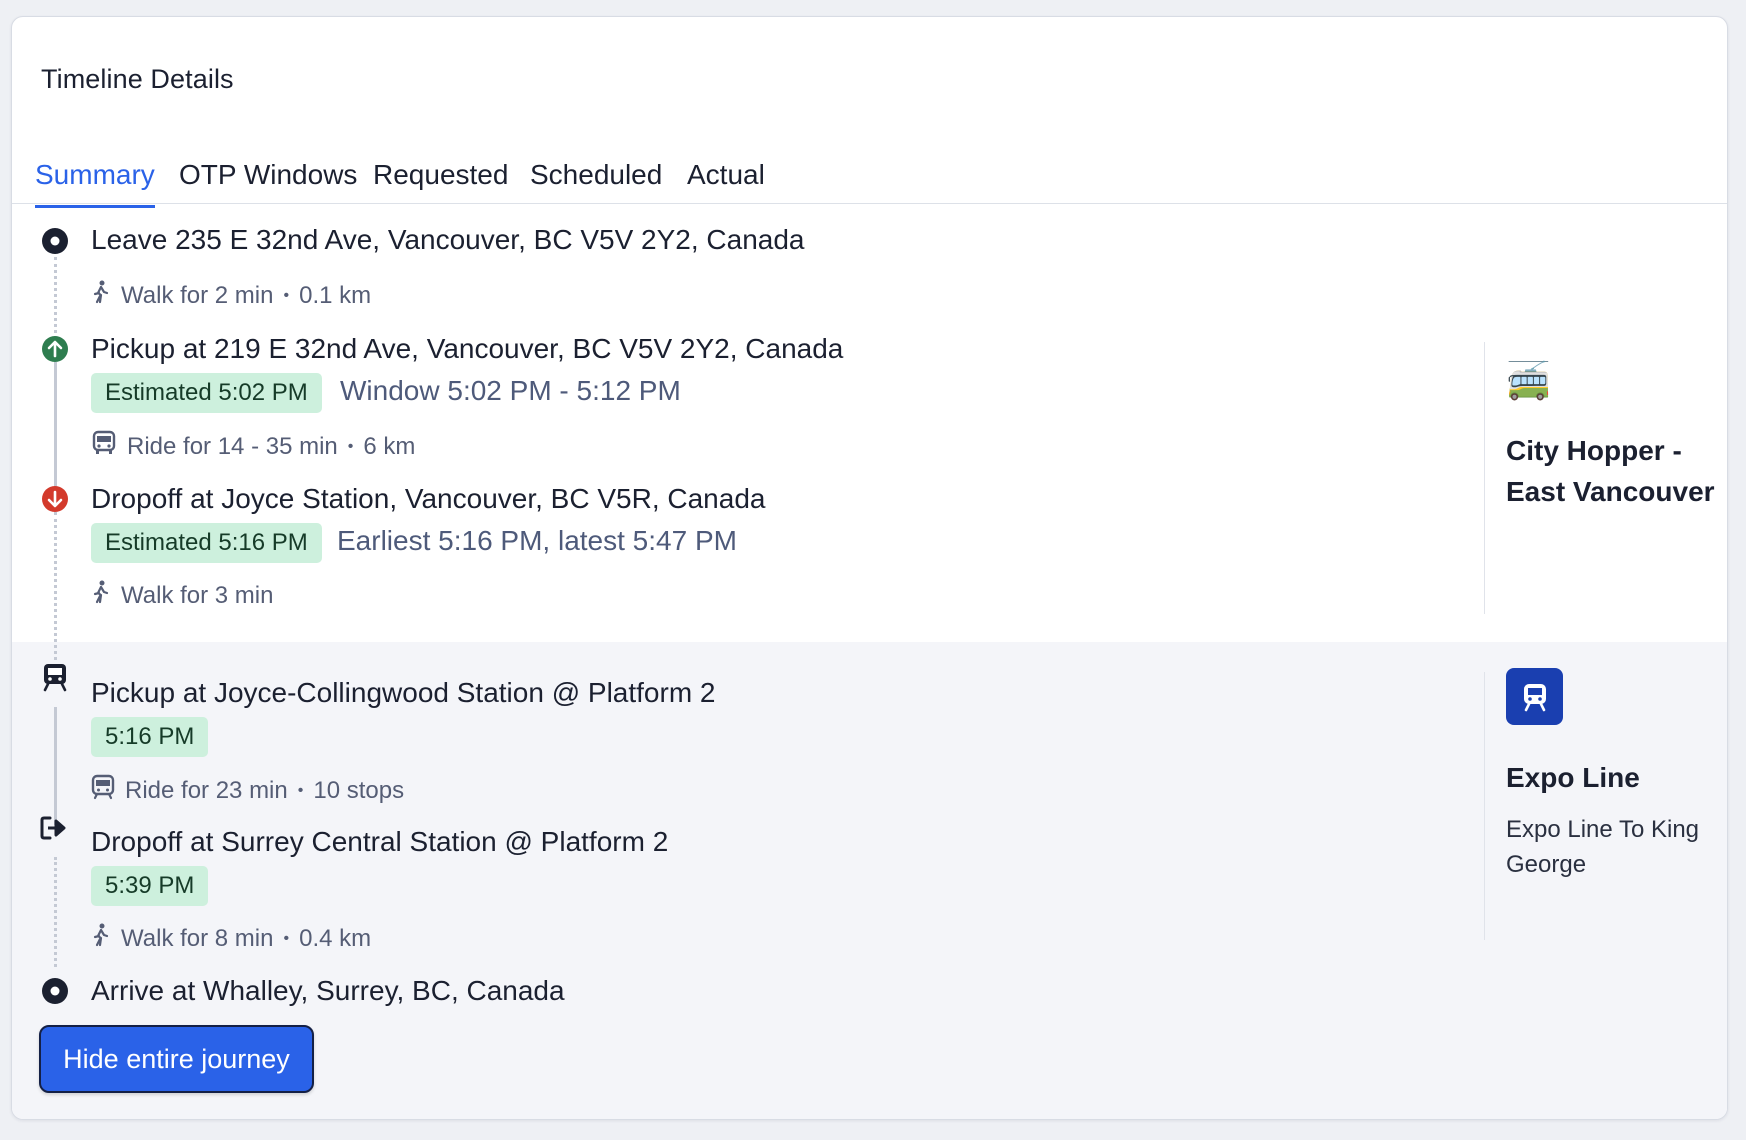 Image resolution: width=1746 pixels, height=1140 pixels. I want to click on walk-segment: Walk for 3 min, so click(182, 595).